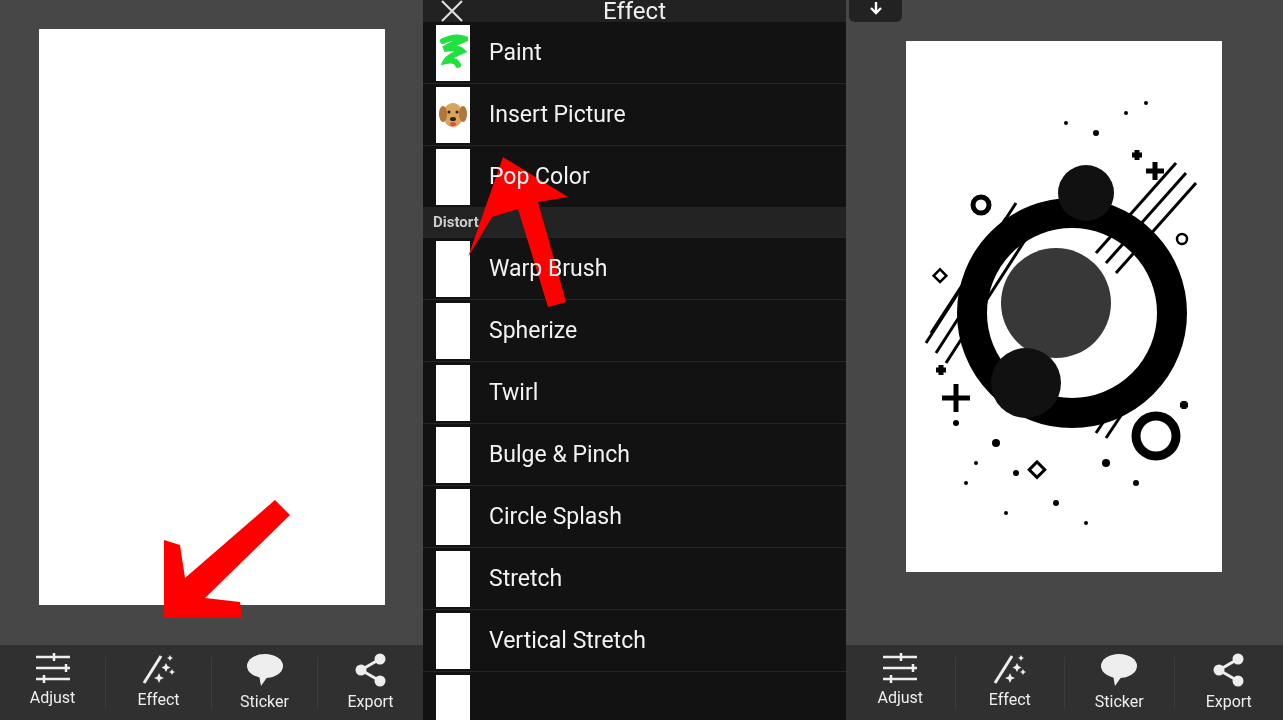  What do you see at coordinates (533, 330) in the screenshot?
I see `effect-option: Spherize` at bounding box center [533, 330].